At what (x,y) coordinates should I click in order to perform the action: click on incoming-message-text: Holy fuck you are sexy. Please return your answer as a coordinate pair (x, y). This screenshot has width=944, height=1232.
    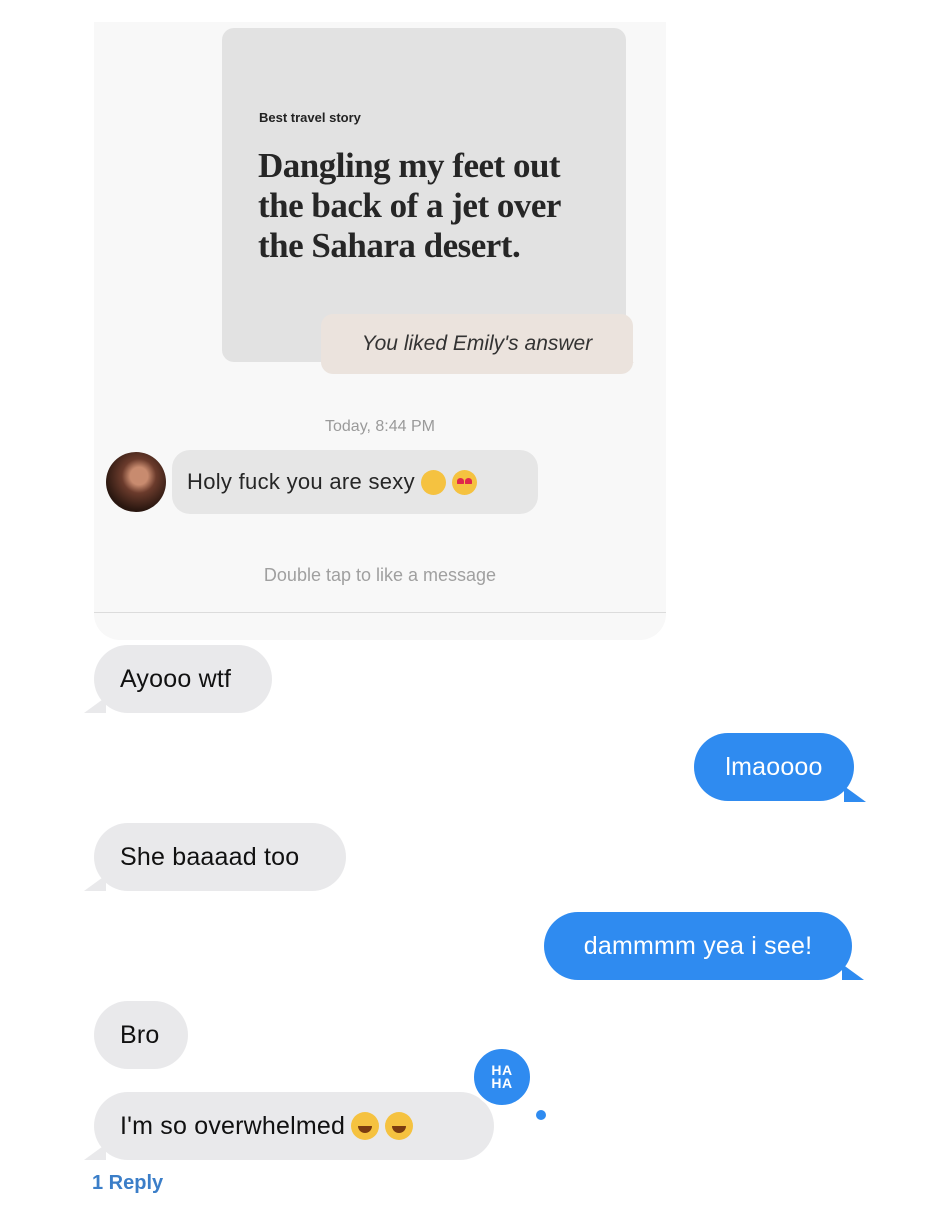
    Looking at the image, I should click on (301, 481).